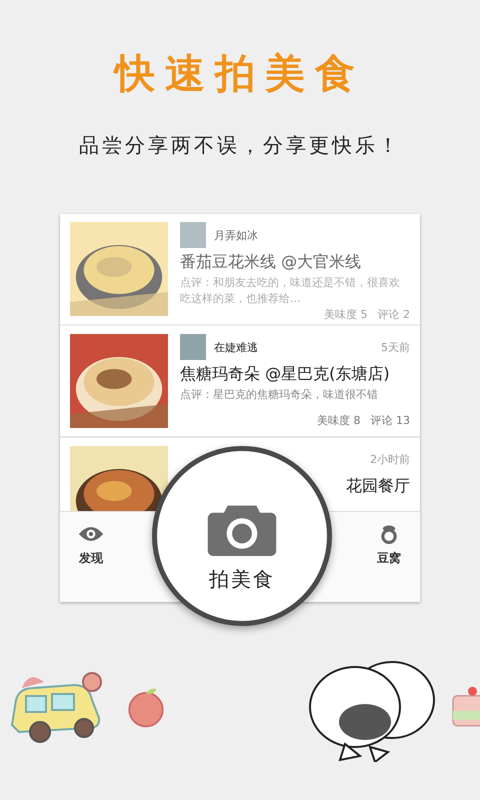  I want to click on dish-title: 焦糖玛奇朵 @星巴克(东塘店), so click(285, 374).